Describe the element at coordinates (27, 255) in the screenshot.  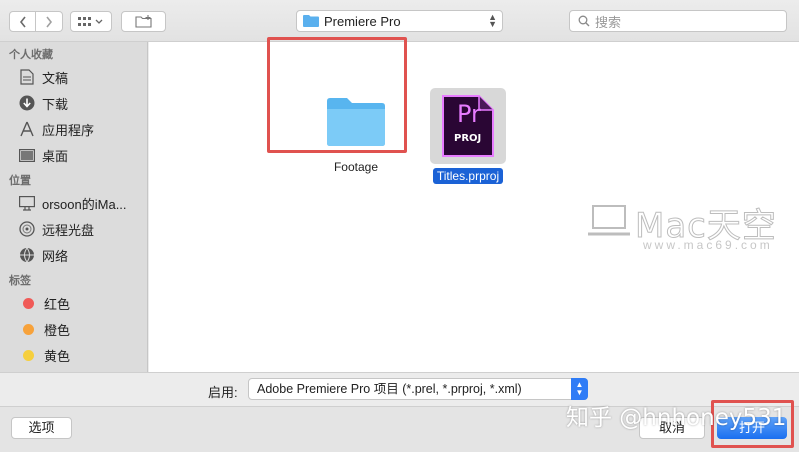
I see `network-icon` at that location.